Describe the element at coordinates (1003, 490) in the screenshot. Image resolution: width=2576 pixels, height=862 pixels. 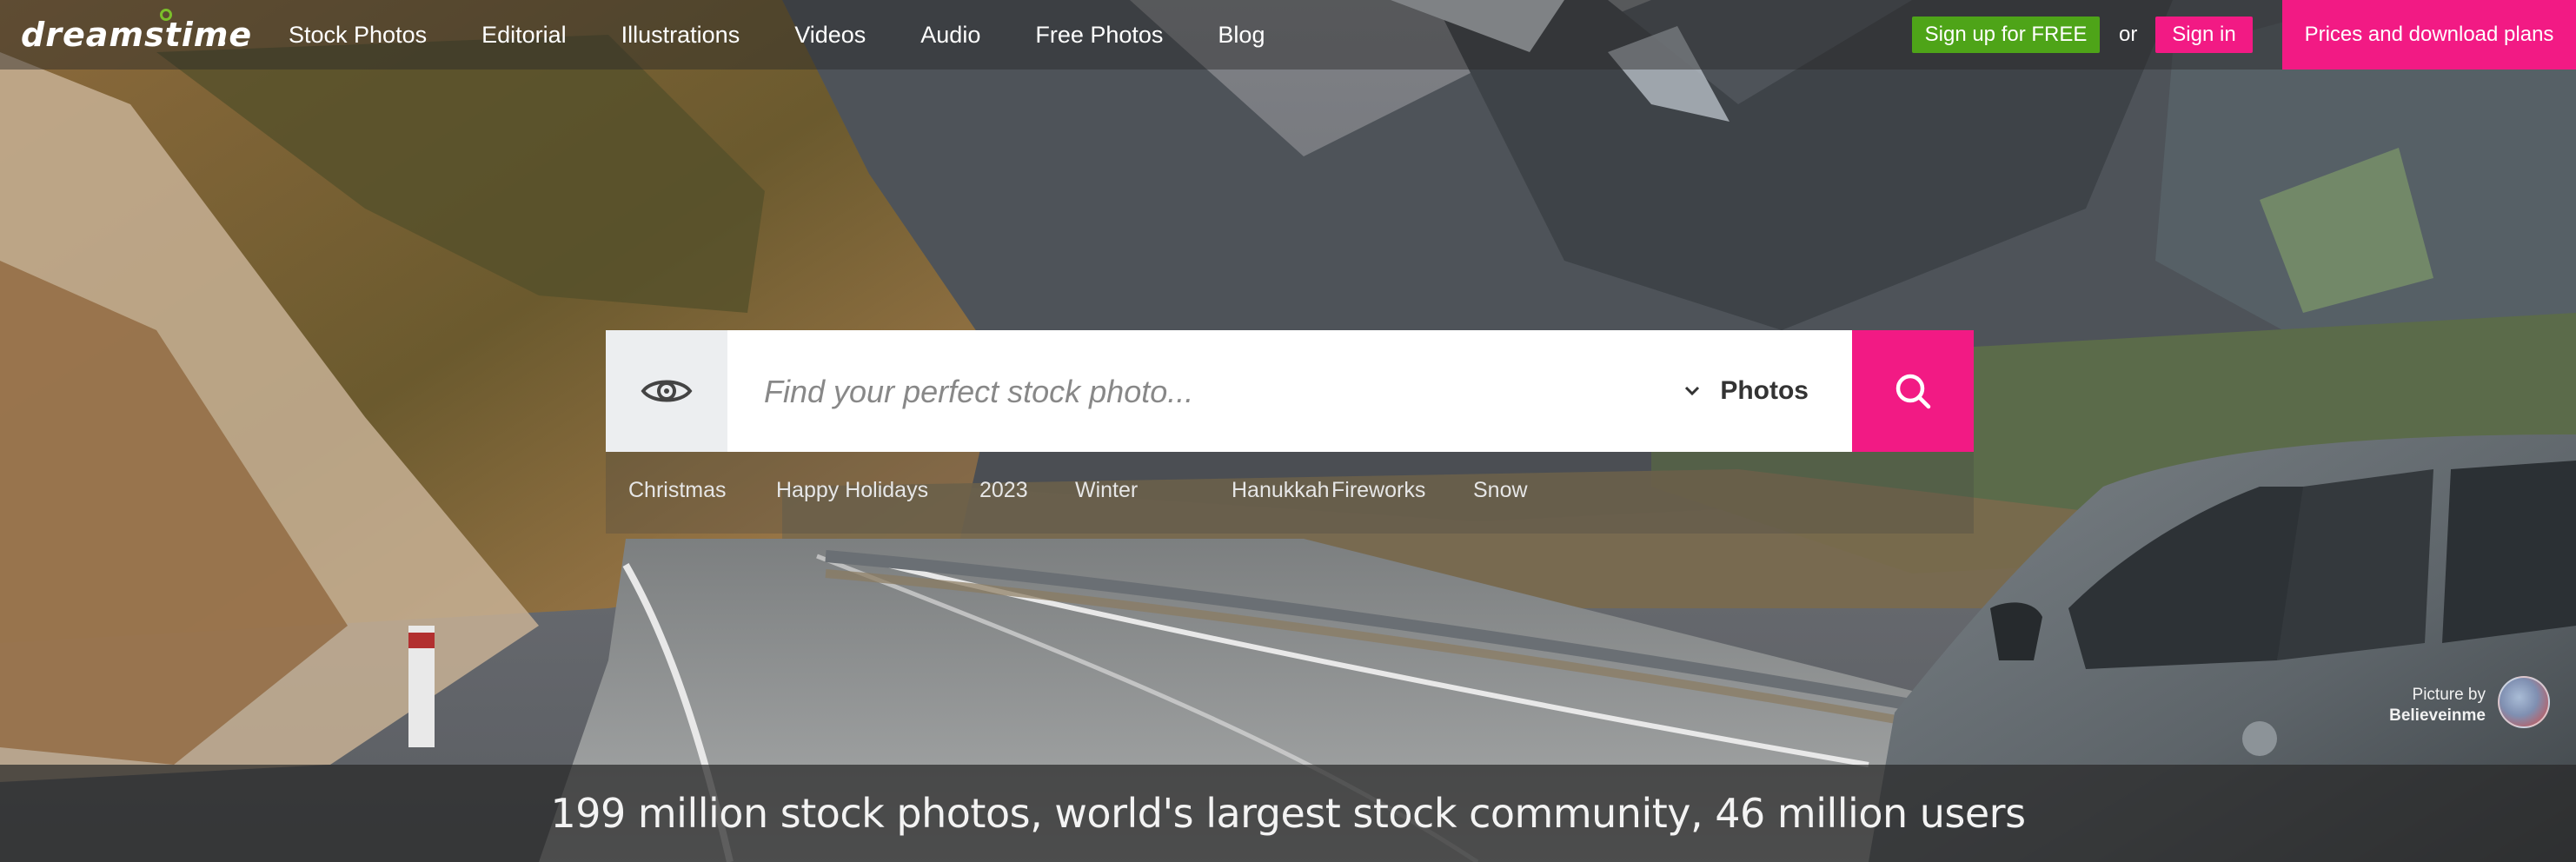
I see `tag-2023: 2023` at that location.